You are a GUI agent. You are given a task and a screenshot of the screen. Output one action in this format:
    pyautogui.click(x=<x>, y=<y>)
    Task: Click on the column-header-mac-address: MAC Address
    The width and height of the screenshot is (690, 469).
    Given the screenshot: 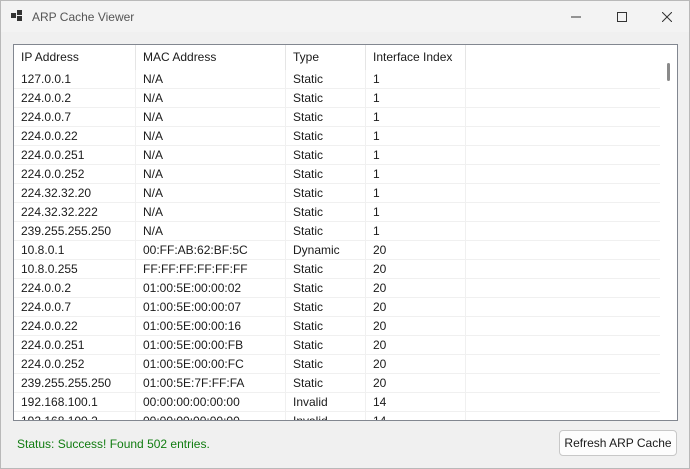 What is the action you would take?
    pyautogui.click(x=211, y=57)
    